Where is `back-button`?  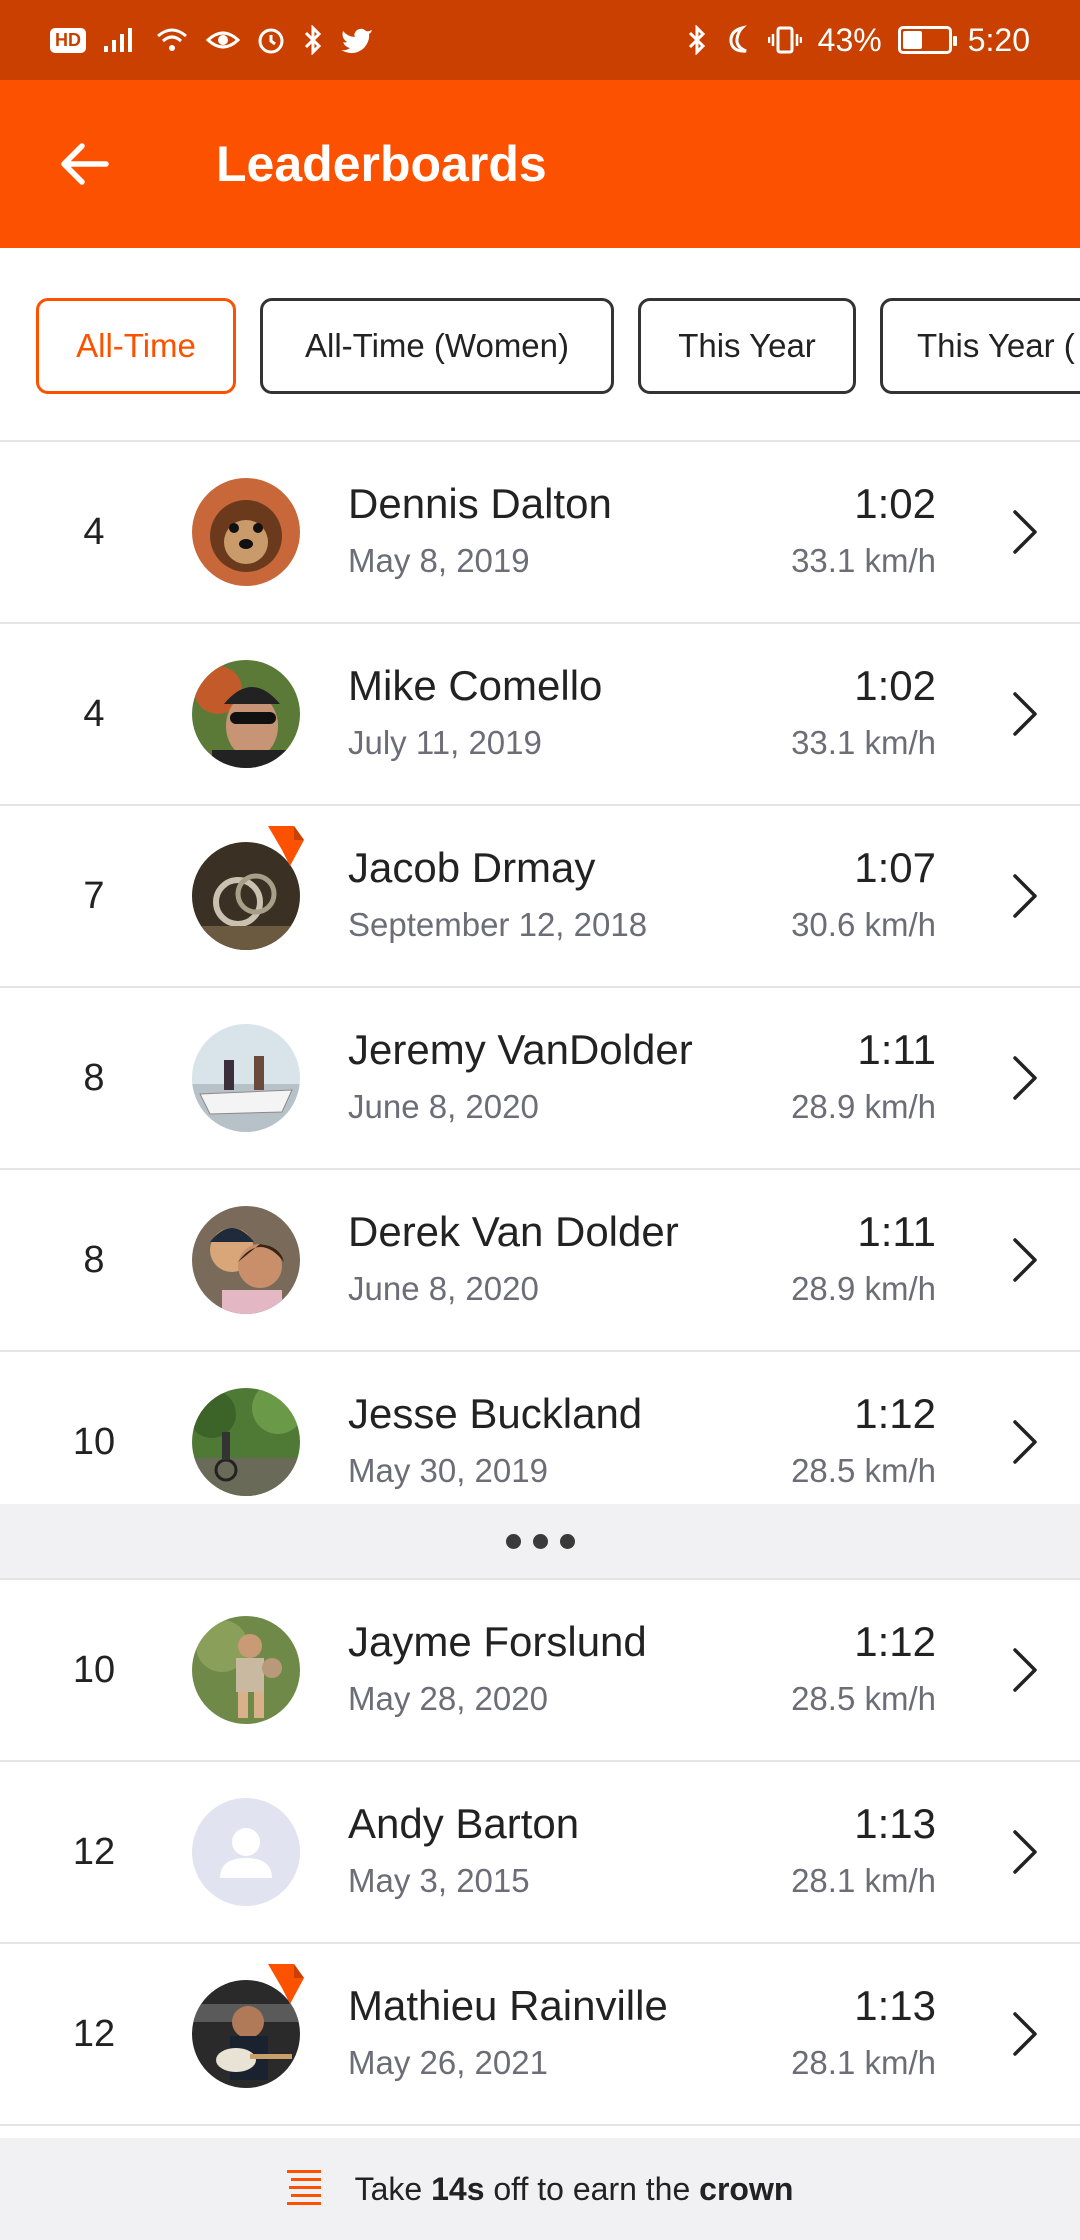
back-button is located at coordinates (84, 164).